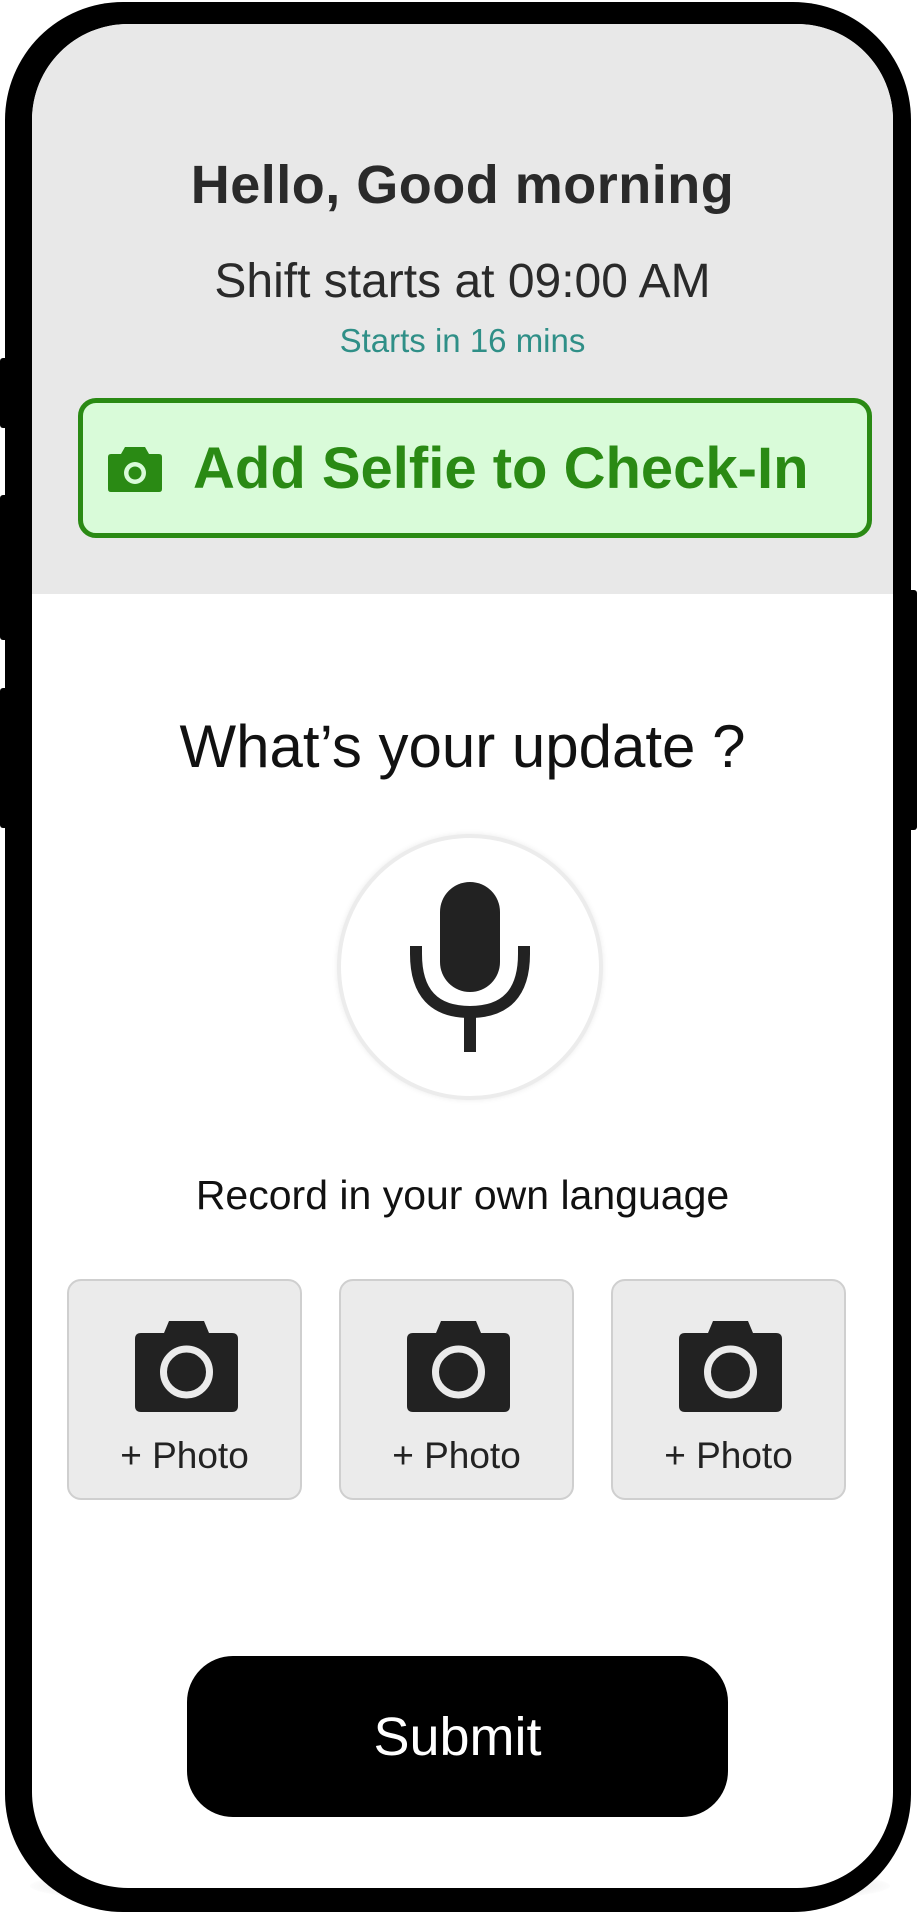  I want to click on record-voice-button, so click(470, 967).